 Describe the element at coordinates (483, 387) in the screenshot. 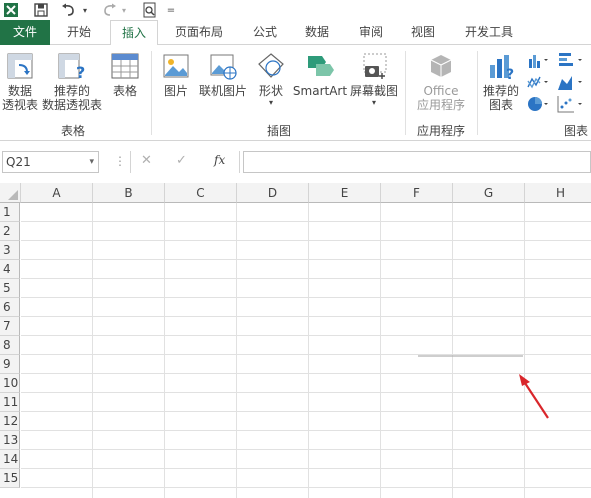

I see `annotation-overlay` at that location.